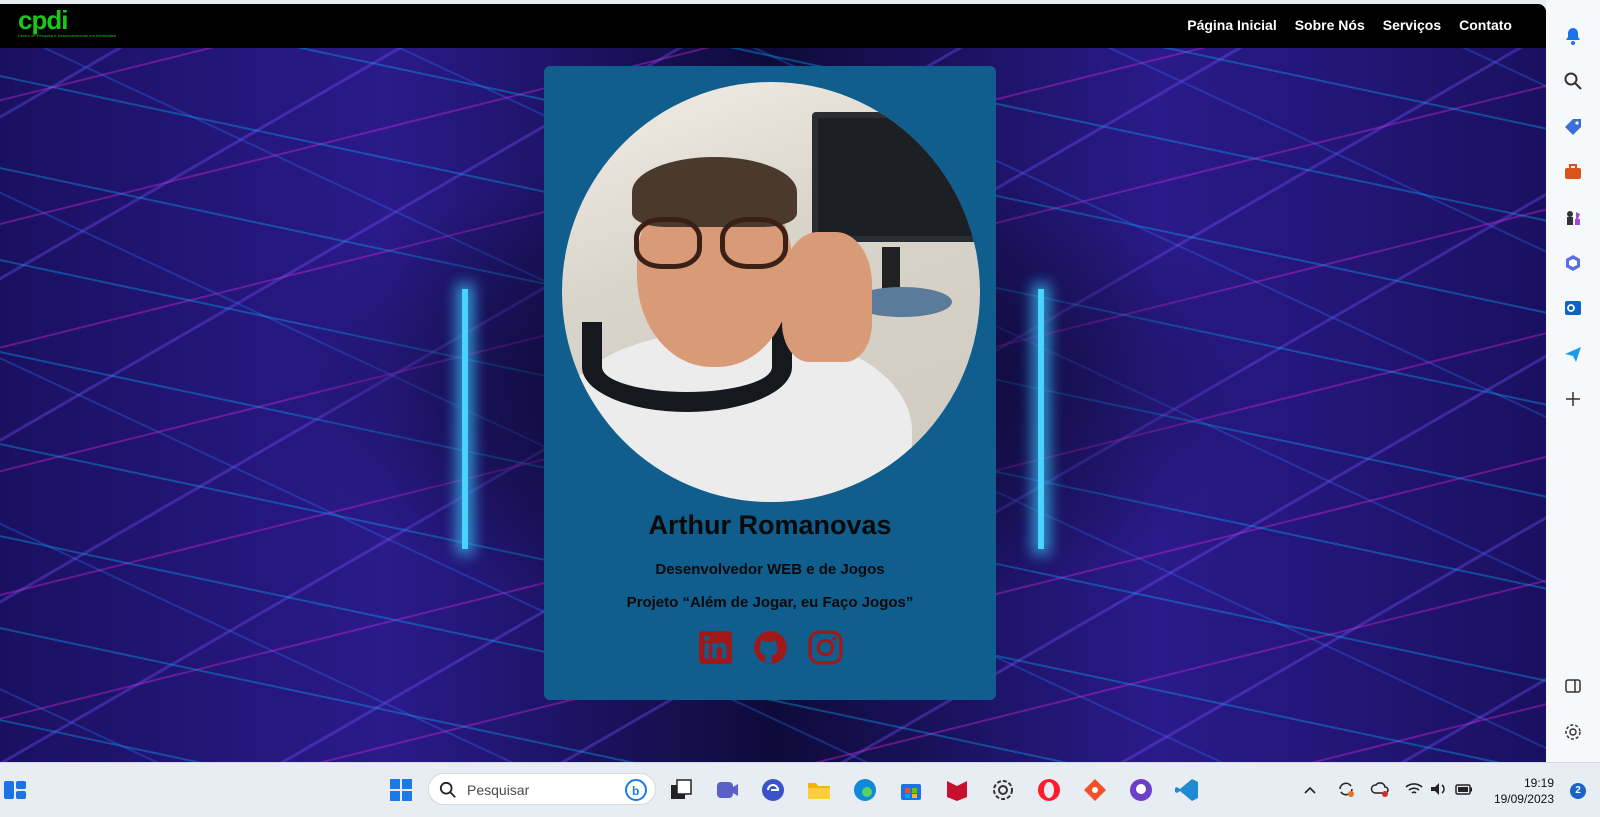 This screenshot has height=817, width=1600. Describe the element at coordinates (800, 789) in the screenshot. I see `taskbar: Pesquisar b 19:19 19/09/2023 2` at that location.